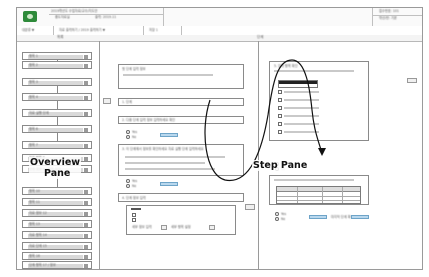  Describe the element at coordinates (298, 84) in the screenshot. I see `detail-table` at that location.